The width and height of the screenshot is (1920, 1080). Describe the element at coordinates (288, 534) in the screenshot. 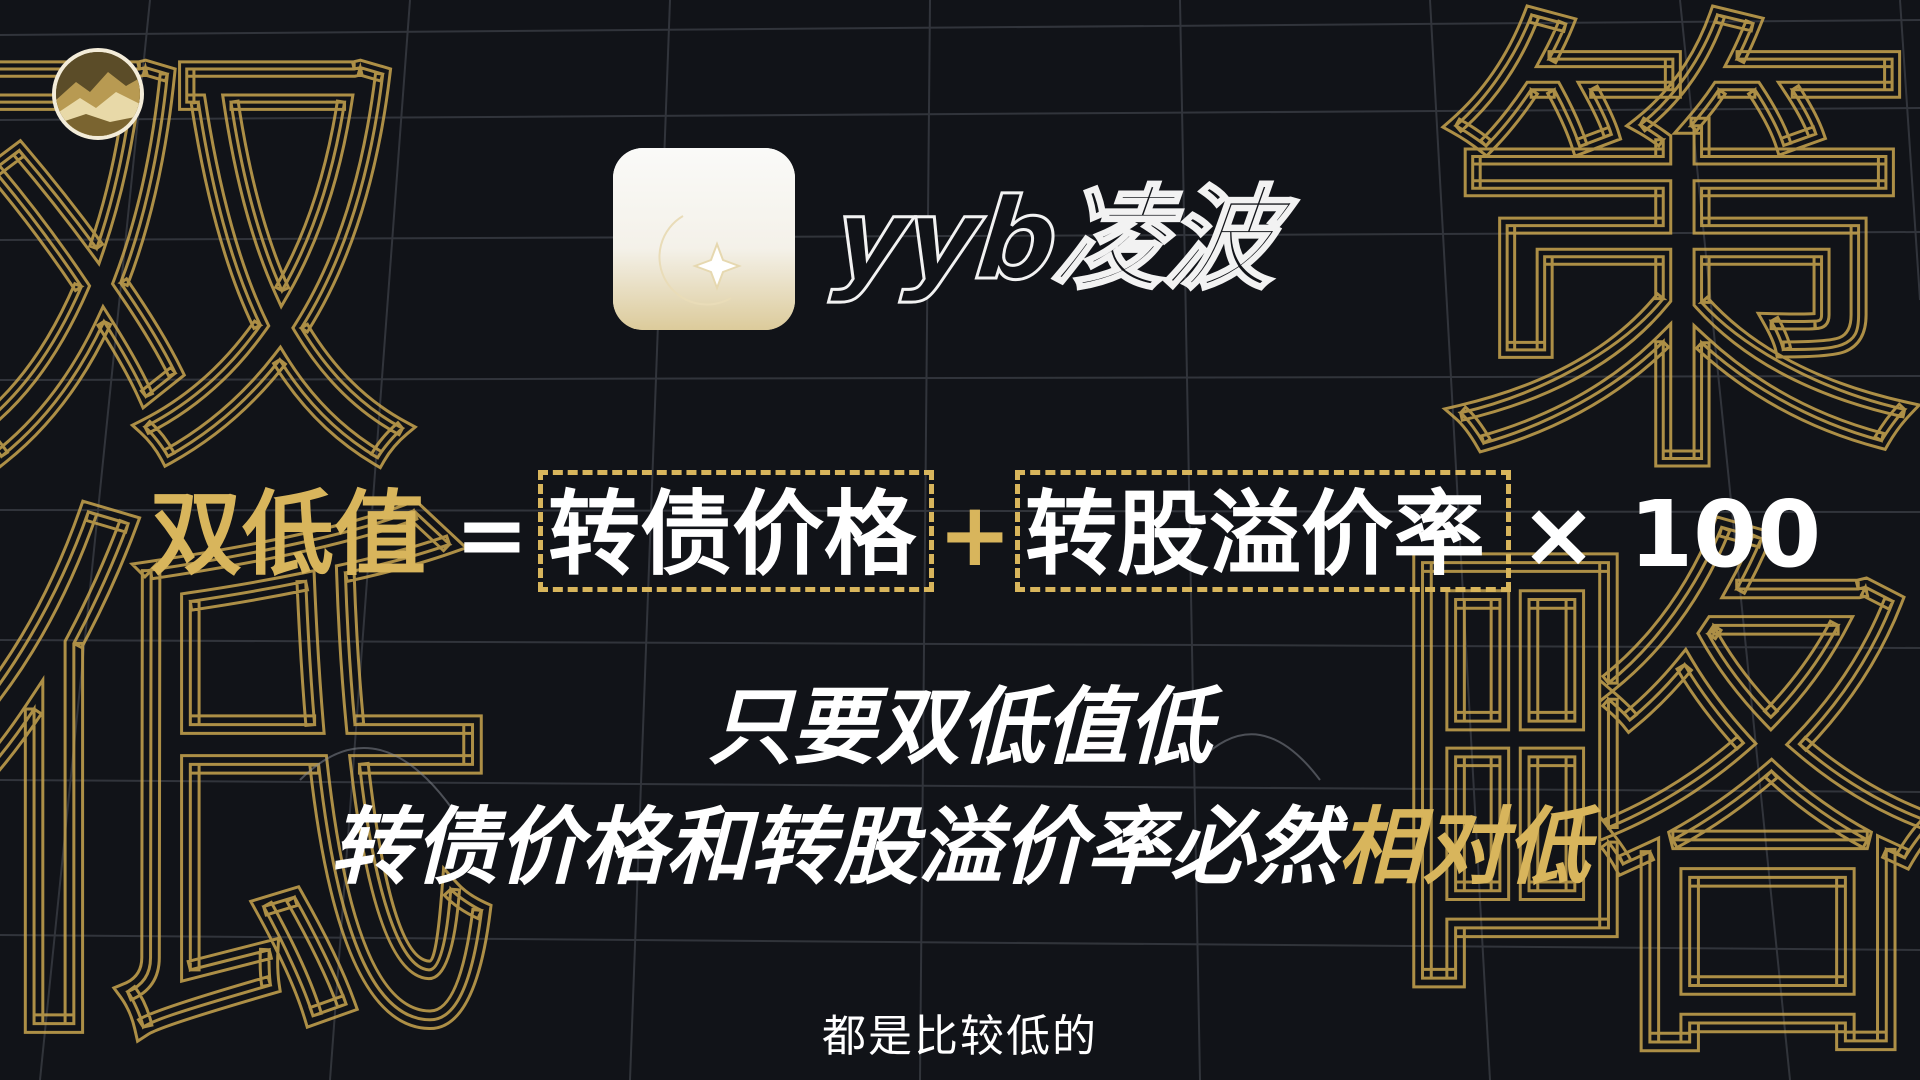

I see `formula-term: 双低值` at that location.